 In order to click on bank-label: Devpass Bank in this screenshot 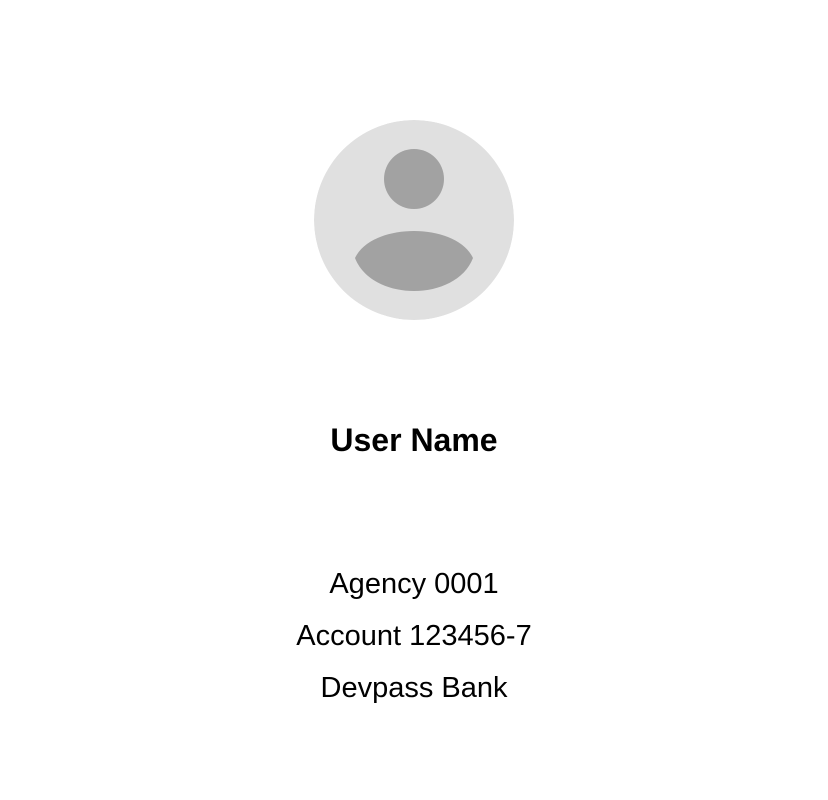, I will do `click(414, 688)`.